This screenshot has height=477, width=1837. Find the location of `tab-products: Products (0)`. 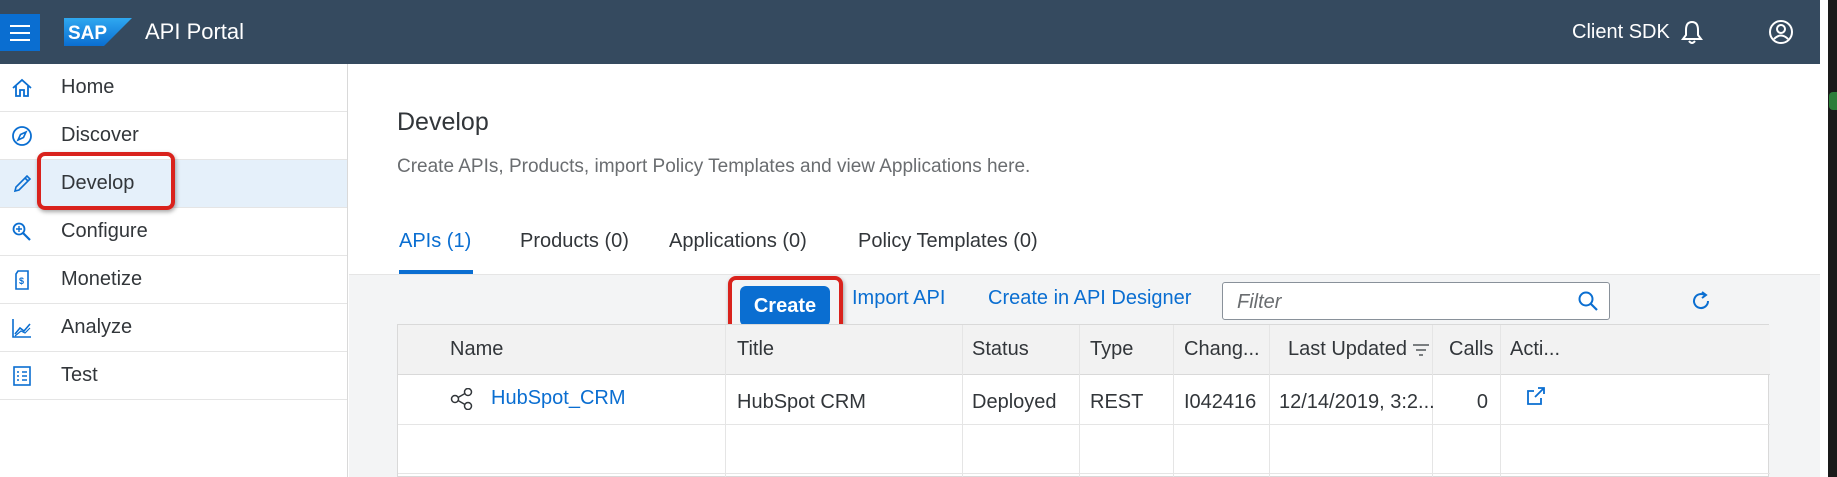

tab-products: Products (0) is located at coordinates (574, 241).